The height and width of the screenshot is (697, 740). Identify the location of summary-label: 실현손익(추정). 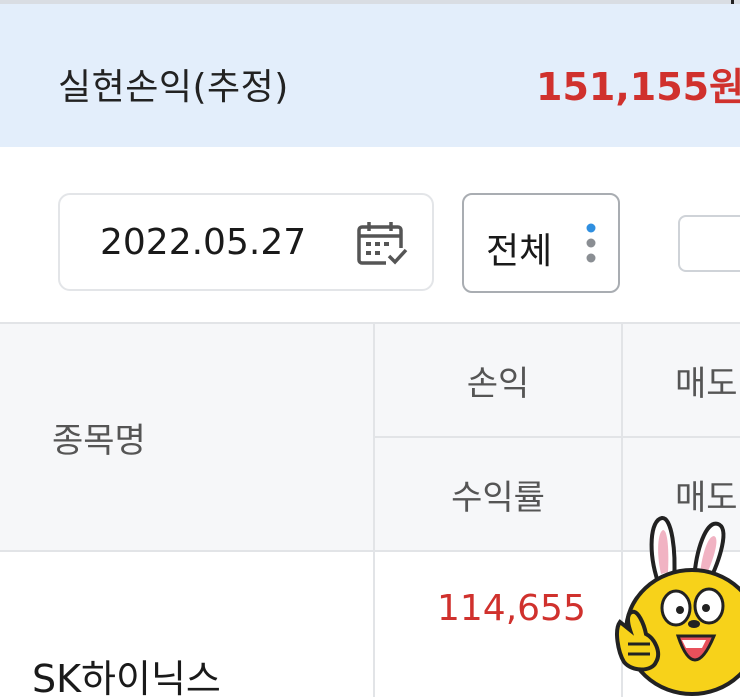
(173, 87).